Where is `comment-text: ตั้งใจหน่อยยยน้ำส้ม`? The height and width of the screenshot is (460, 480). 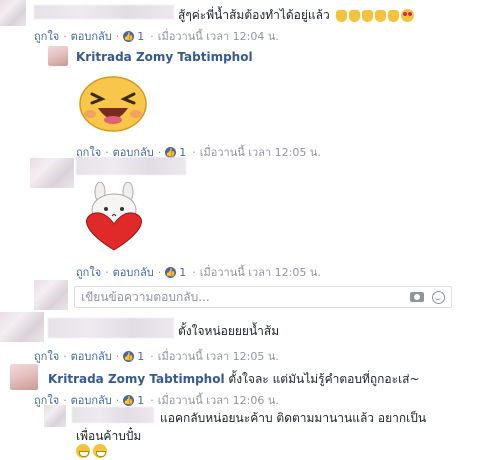
comment-text: ตั้งใจหน่อยยยน้ำส้ม is located at coordinates (229, 331).